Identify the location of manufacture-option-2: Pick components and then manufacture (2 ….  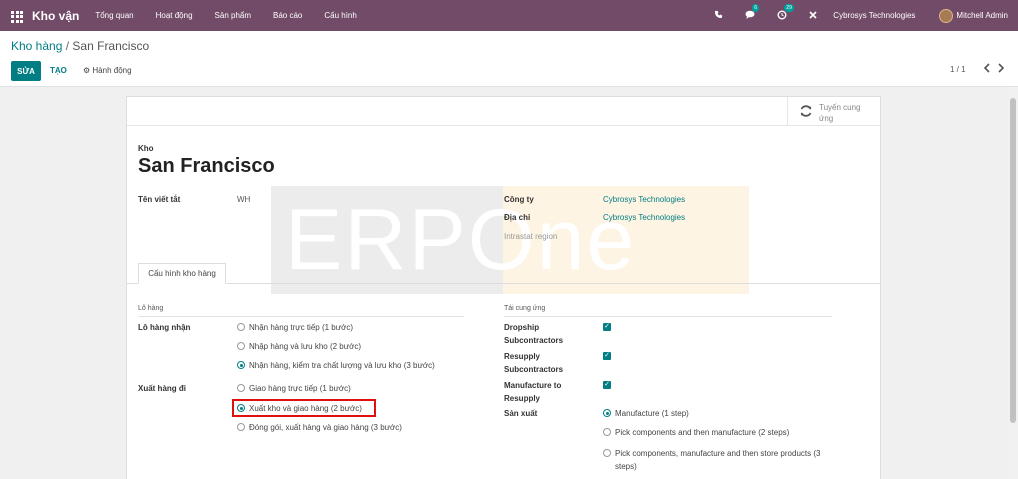
(696, 432).